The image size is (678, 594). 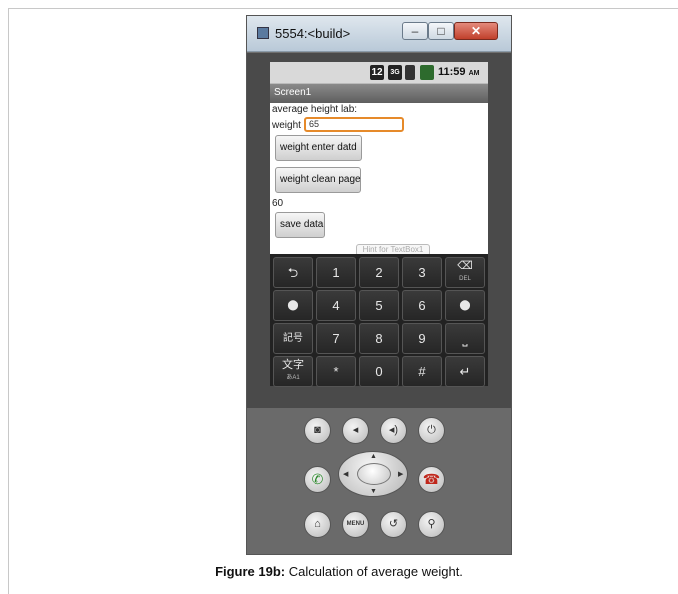 I want to click on key-6: 6, so click(x=422, y=305).